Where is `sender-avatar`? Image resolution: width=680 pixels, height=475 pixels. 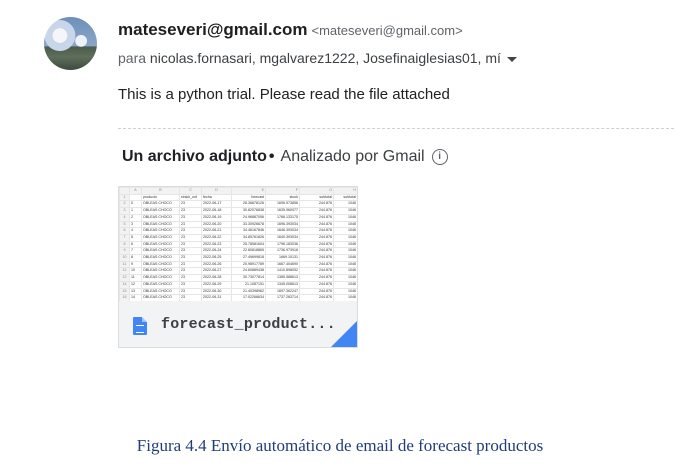 sender-avatar is located at coordinates (70, 43).